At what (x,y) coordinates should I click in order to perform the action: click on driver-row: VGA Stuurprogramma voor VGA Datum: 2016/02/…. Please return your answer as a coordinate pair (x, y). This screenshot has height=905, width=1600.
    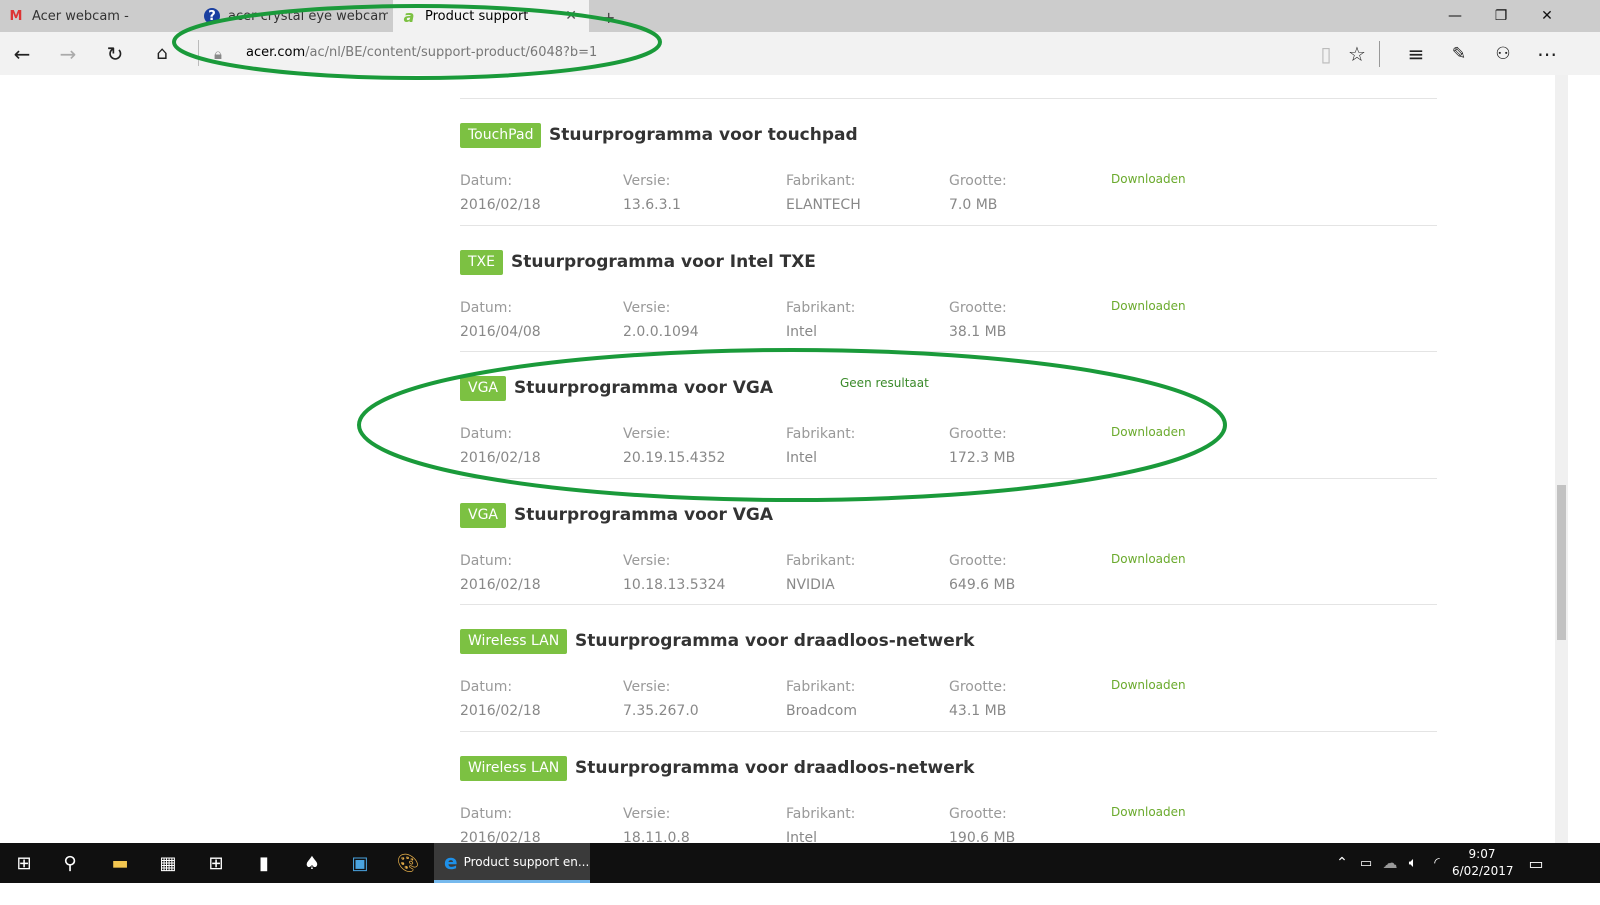
    Looking at the image, I should click on (948, 541).